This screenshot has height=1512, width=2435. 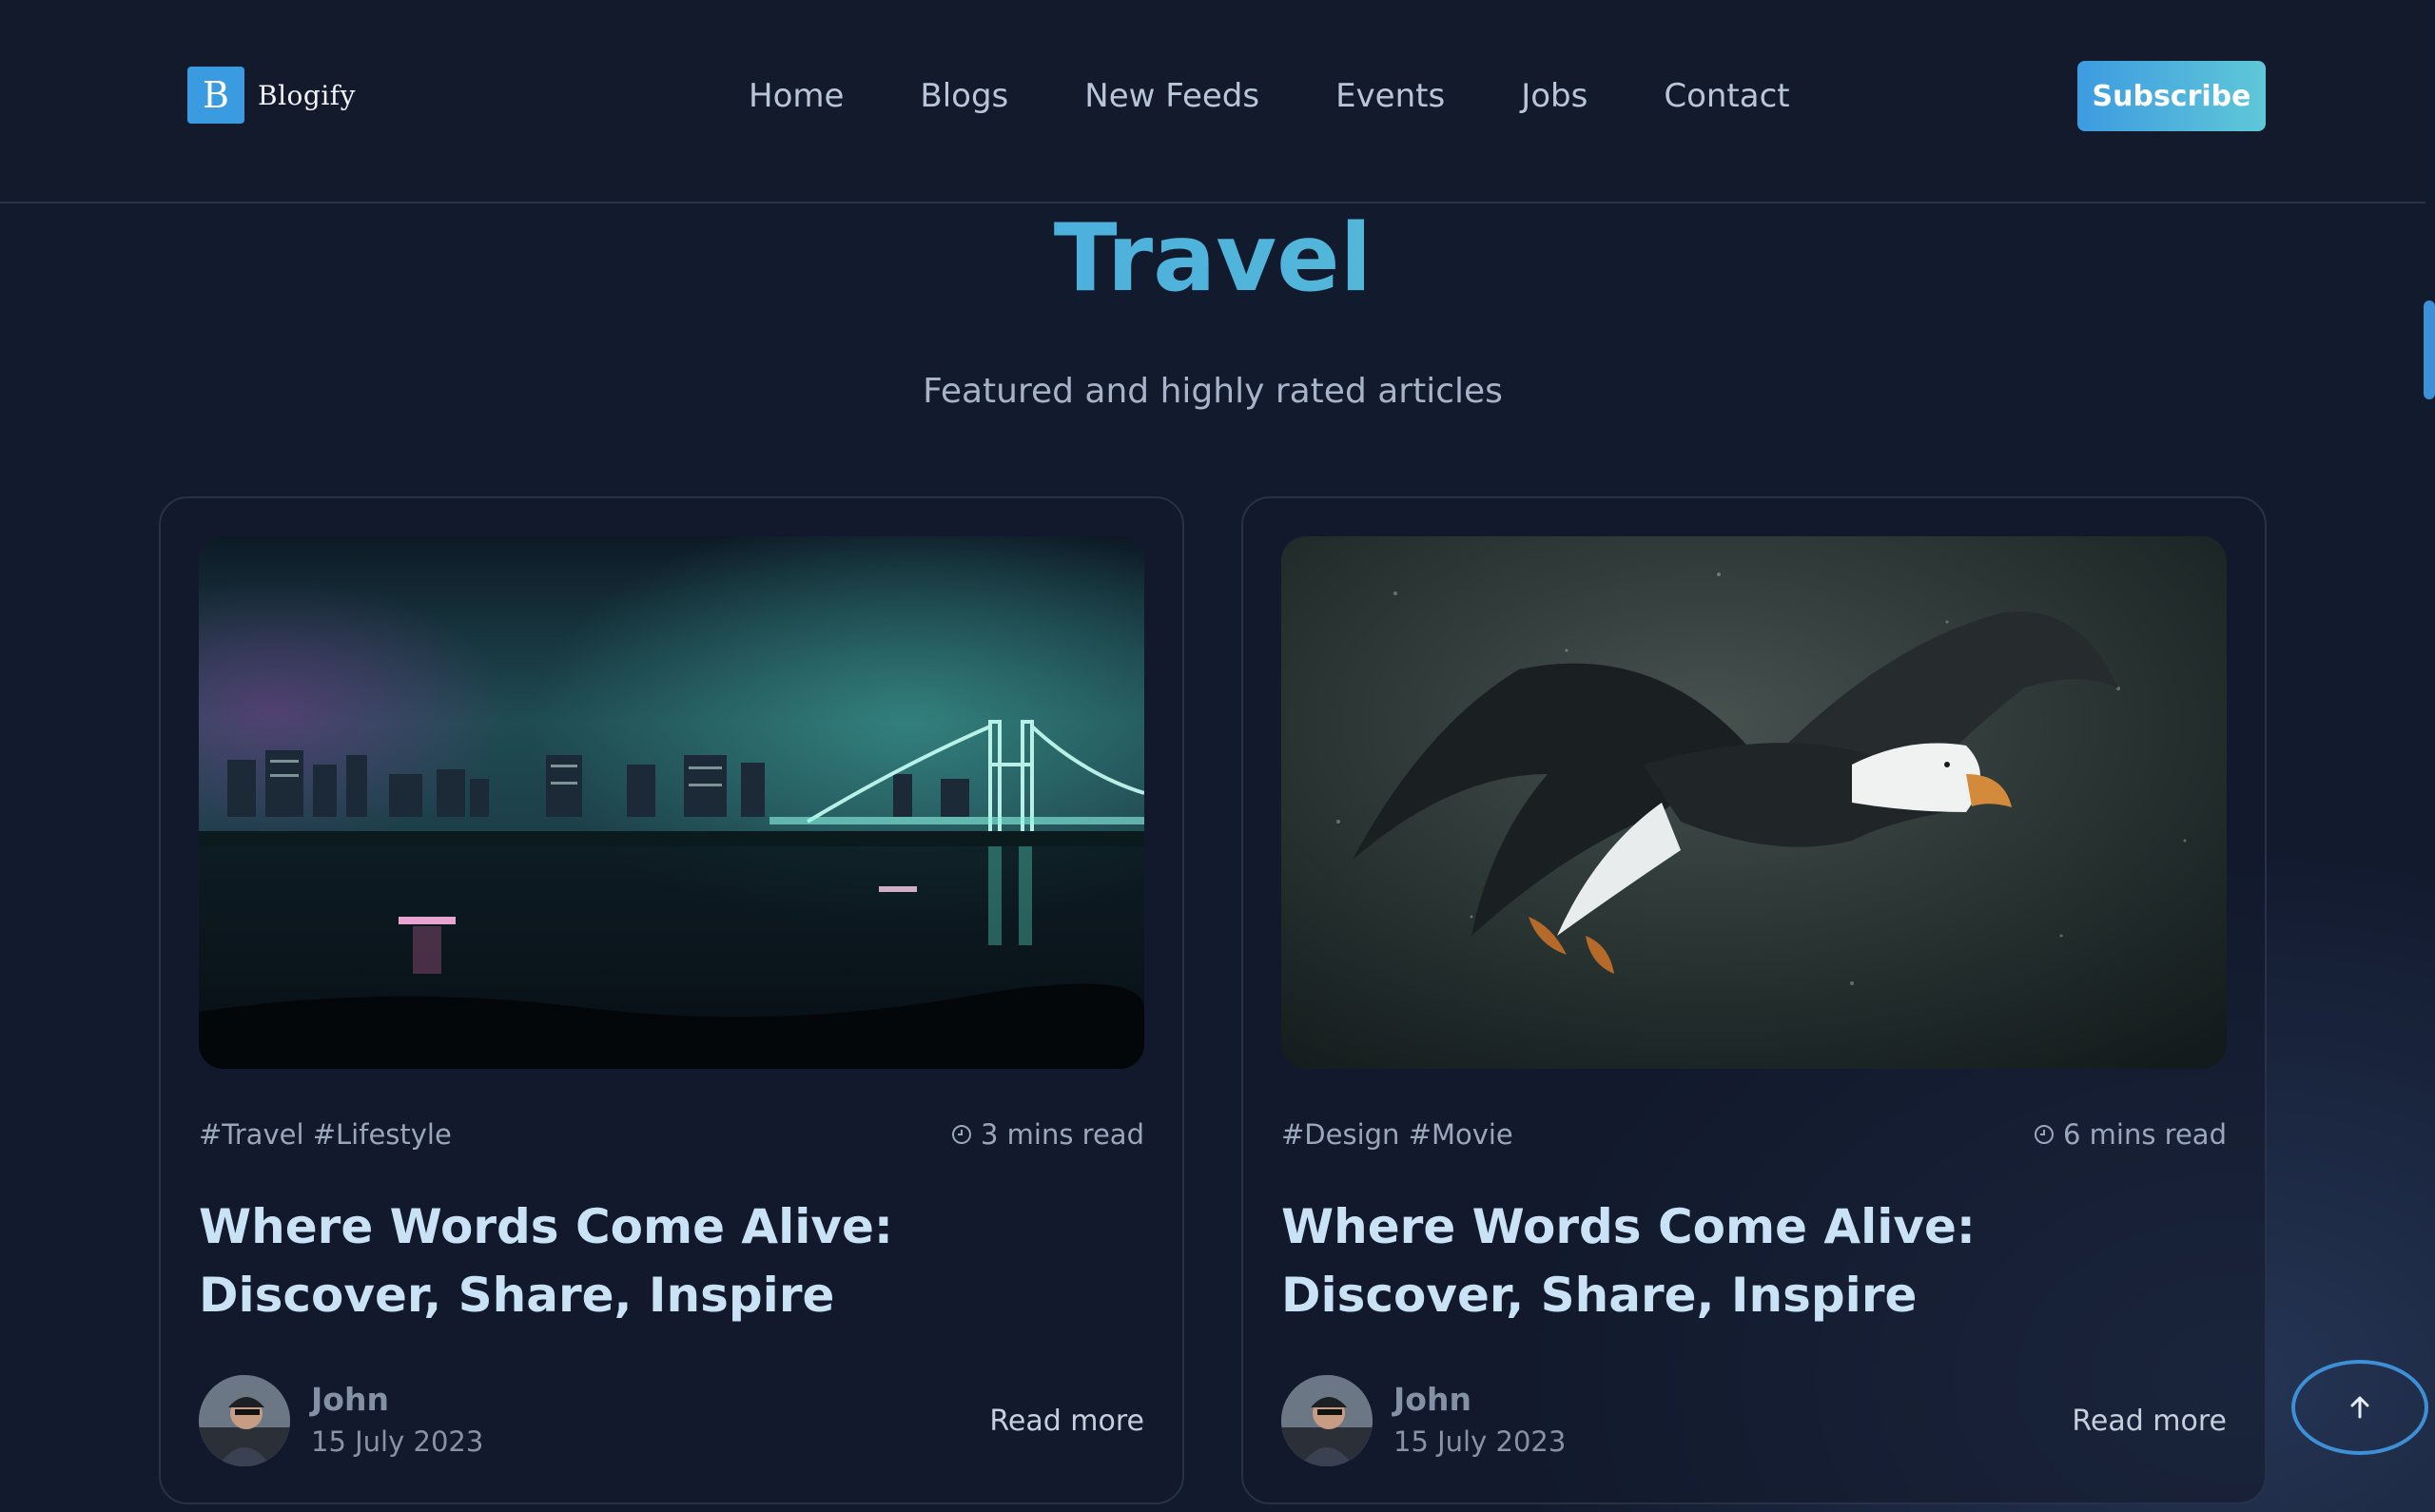 I want to click on nav-blogs: Blogs, so click(x=964, y=96).